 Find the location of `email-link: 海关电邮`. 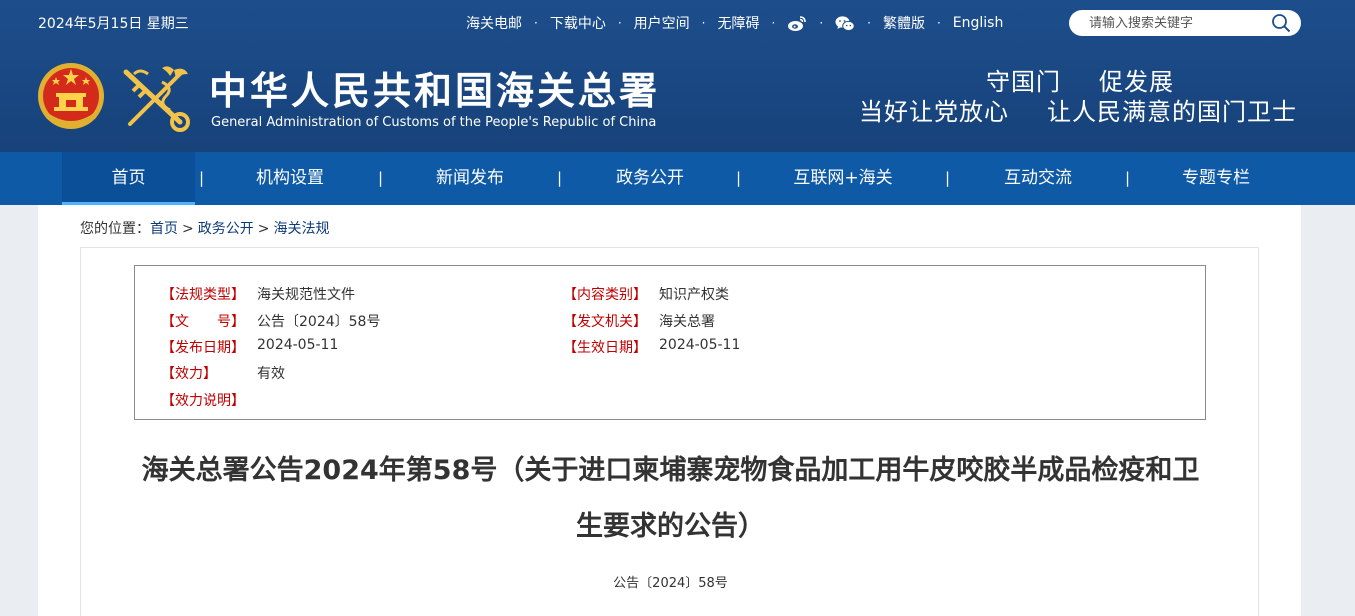

email-link: 海关电邮 is located at coordinates (494, 23).